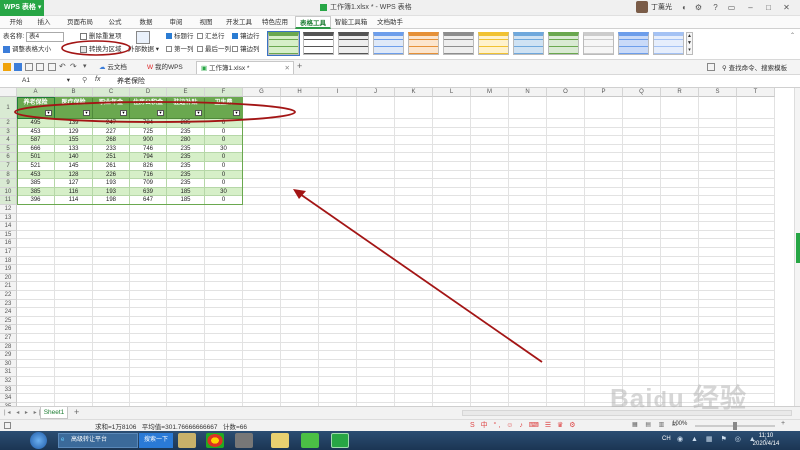  Describe the element at coordinates (36, 123) in the screenshot. I see `table-cell: 495` at that location.